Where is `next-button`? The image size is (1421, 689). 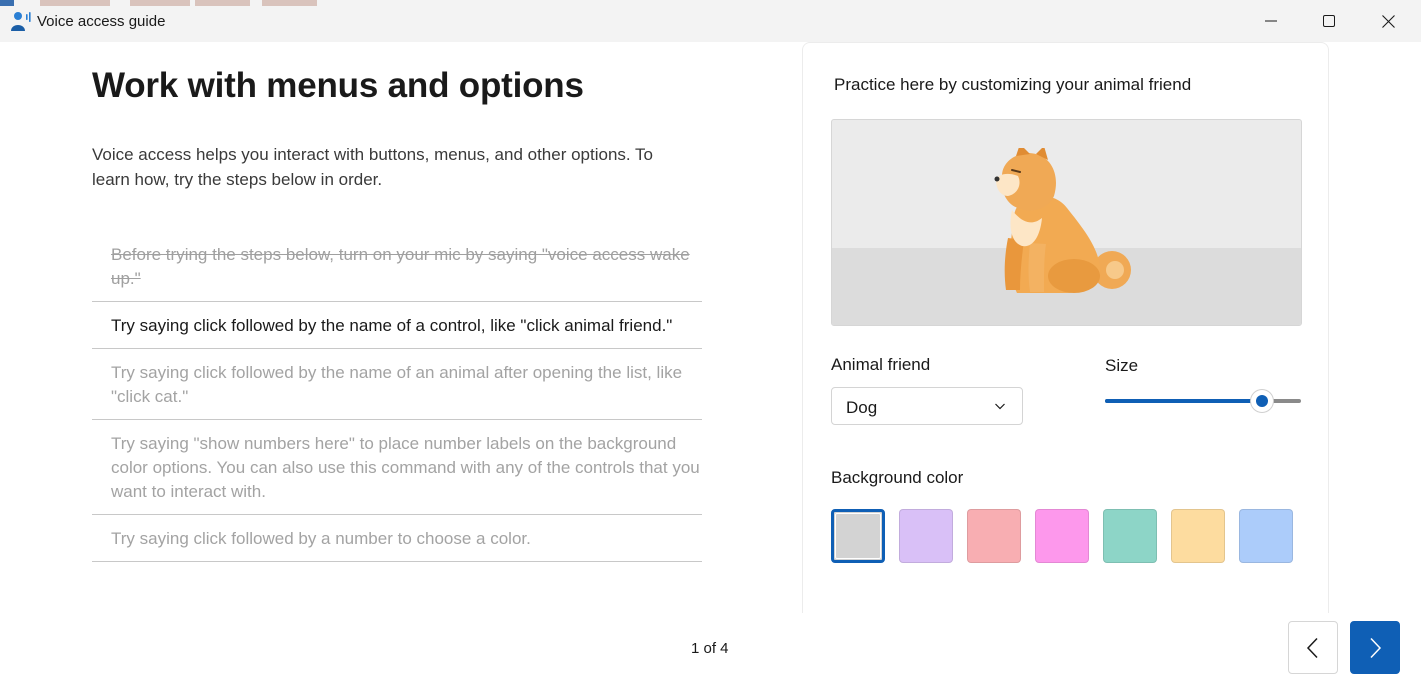 next-button is located at coordinates (1375, 647).